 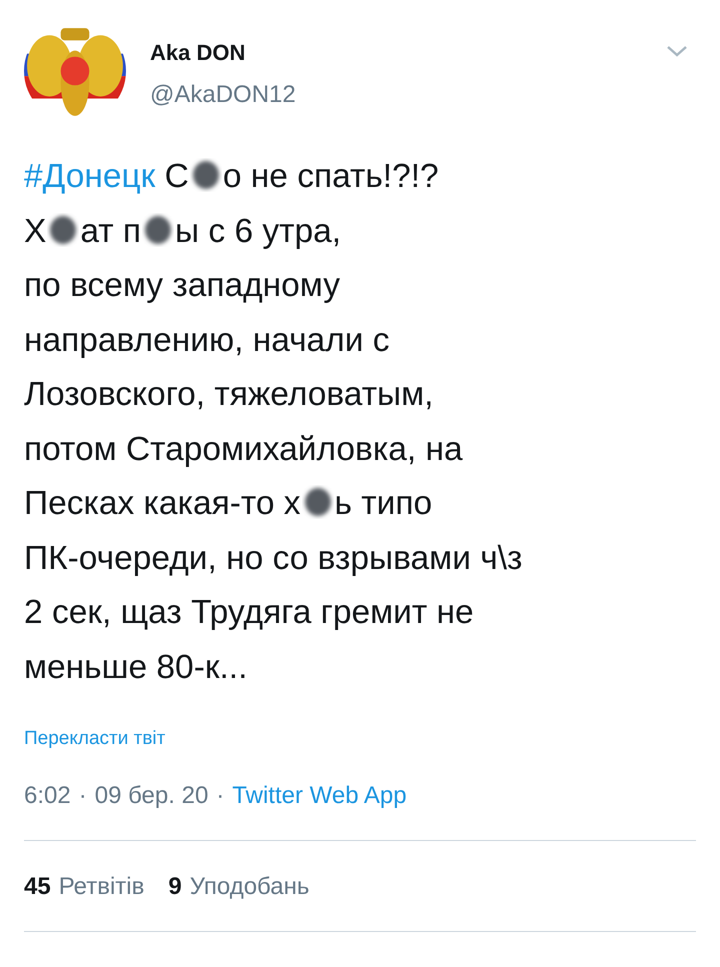 I want to click on hashtag-link: #Донецк, so click(x=90, y=176).